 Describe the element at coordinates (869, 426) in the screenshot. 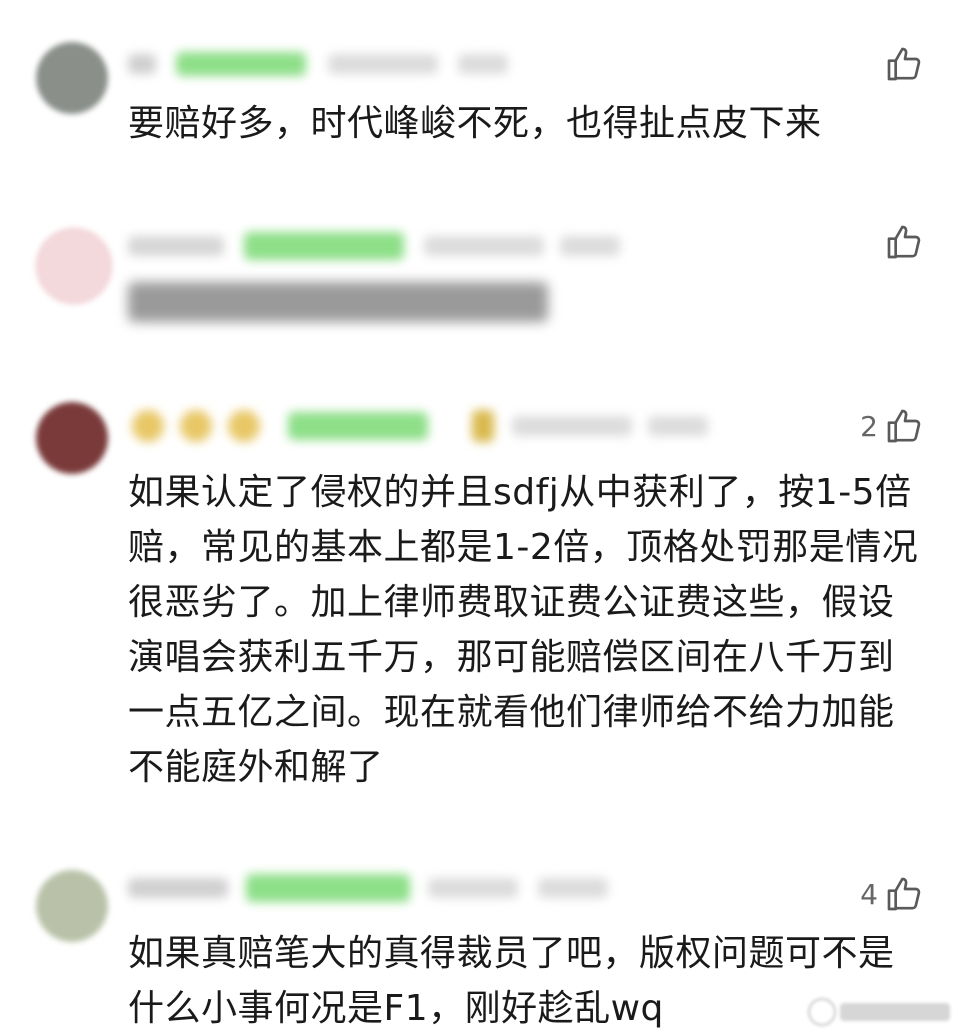

I see `like-count: 2` at that location.